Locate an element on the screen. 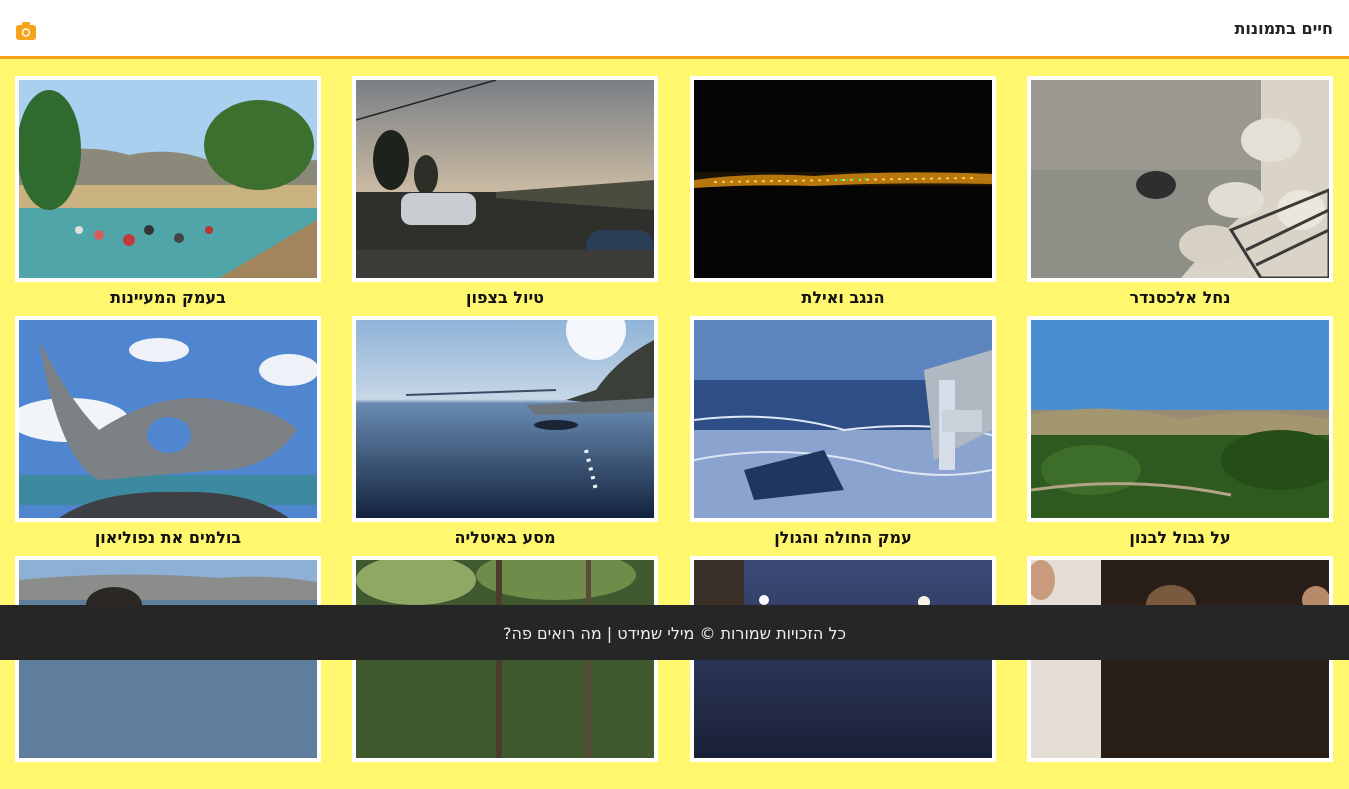 The image size is (1349, 789). site-title: חיים בתמונות is located at coordinates (1283, 28).